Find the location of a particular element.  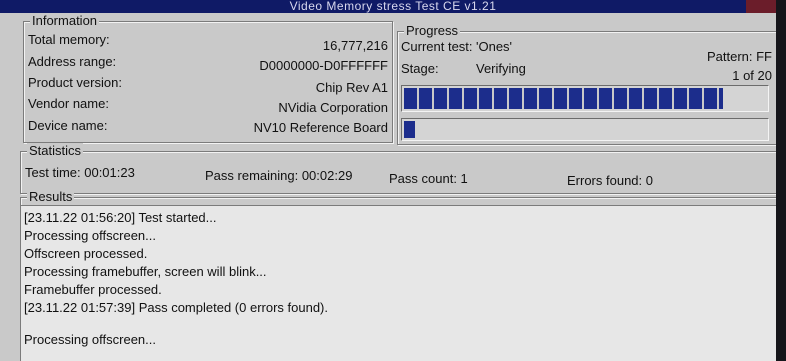

stage-progress-bar is located at coordinates (585, 98).